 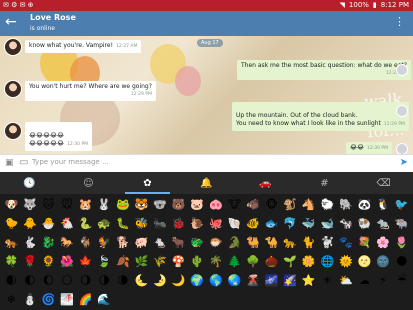 I want to click on attach-image-icon: ▣, so click(x=9, y=163).